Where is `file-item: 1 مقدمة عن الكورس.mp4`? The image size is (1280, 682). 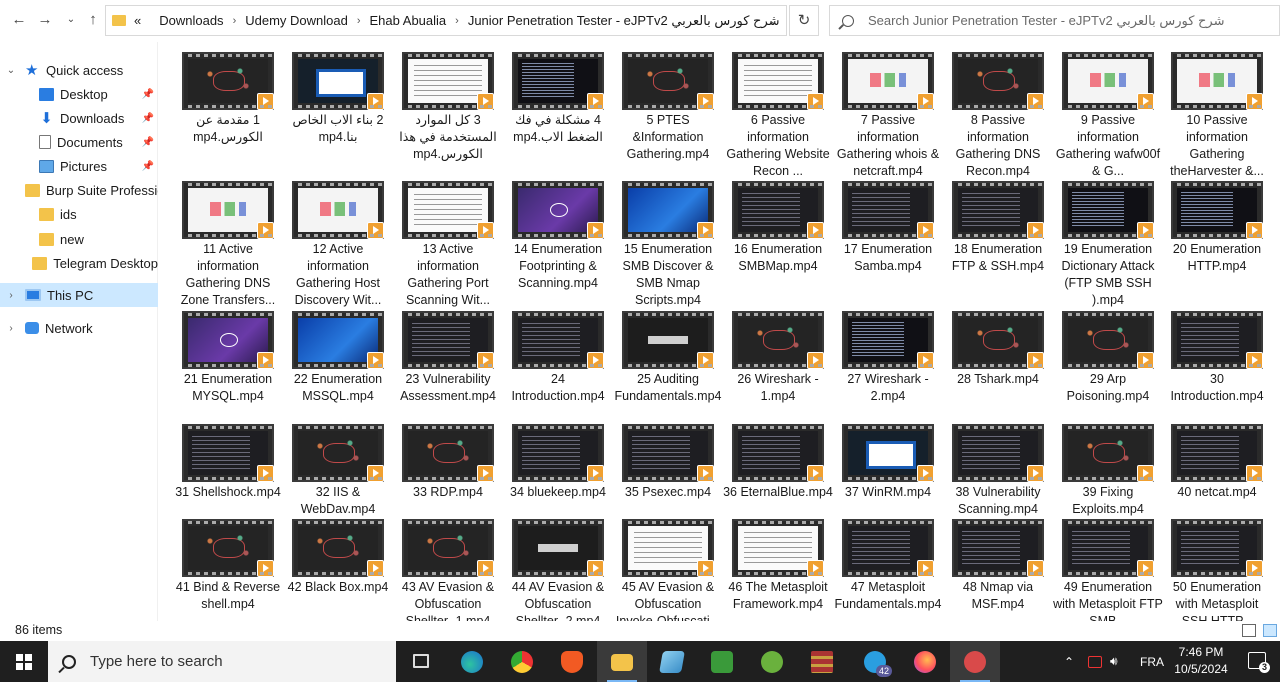
file-item: 1 مقدمة عن الكورس.mp4 is located at coordinates (234, 112).